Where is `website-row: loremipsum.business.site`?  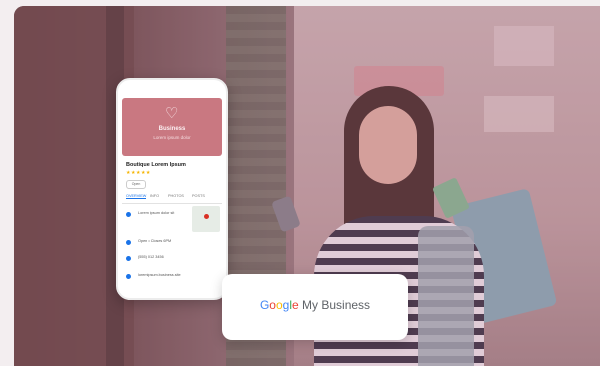
website-row: loremipsum.business.site is located at coordinates (173, 277).